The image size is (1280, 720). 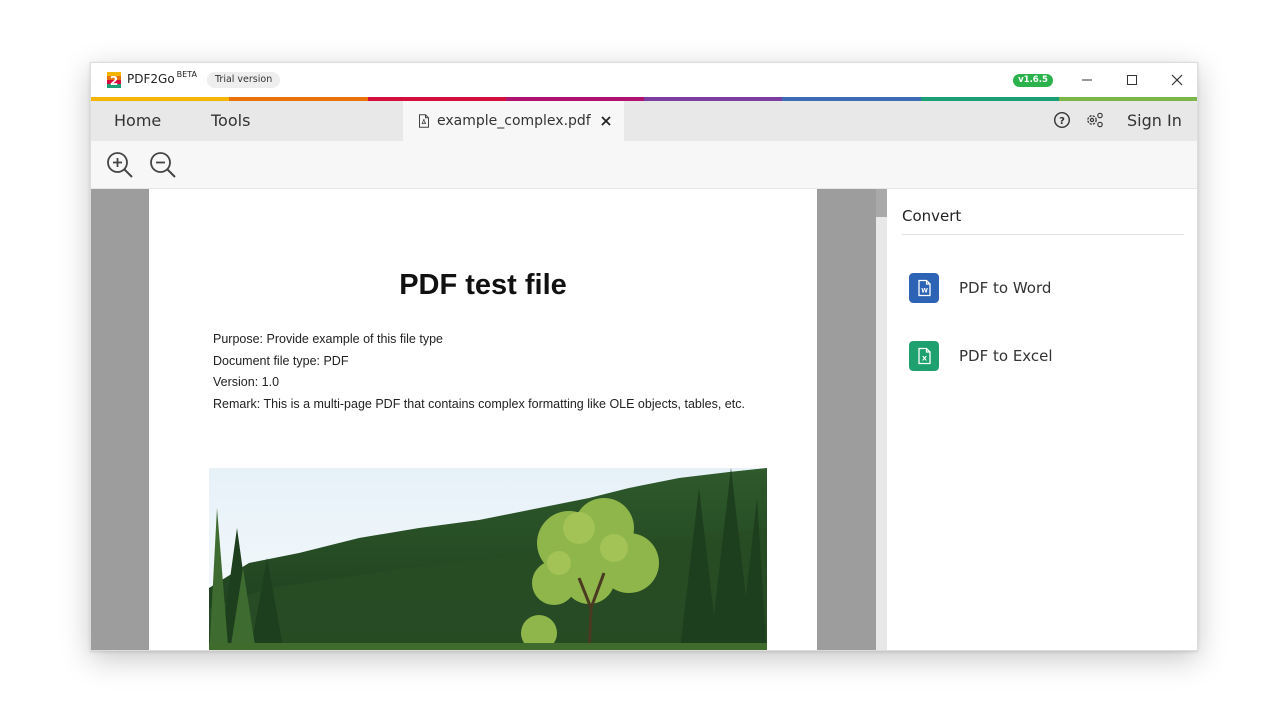 I want to click on app-name: PDF2Go BETA, so click(x=162, y=78).